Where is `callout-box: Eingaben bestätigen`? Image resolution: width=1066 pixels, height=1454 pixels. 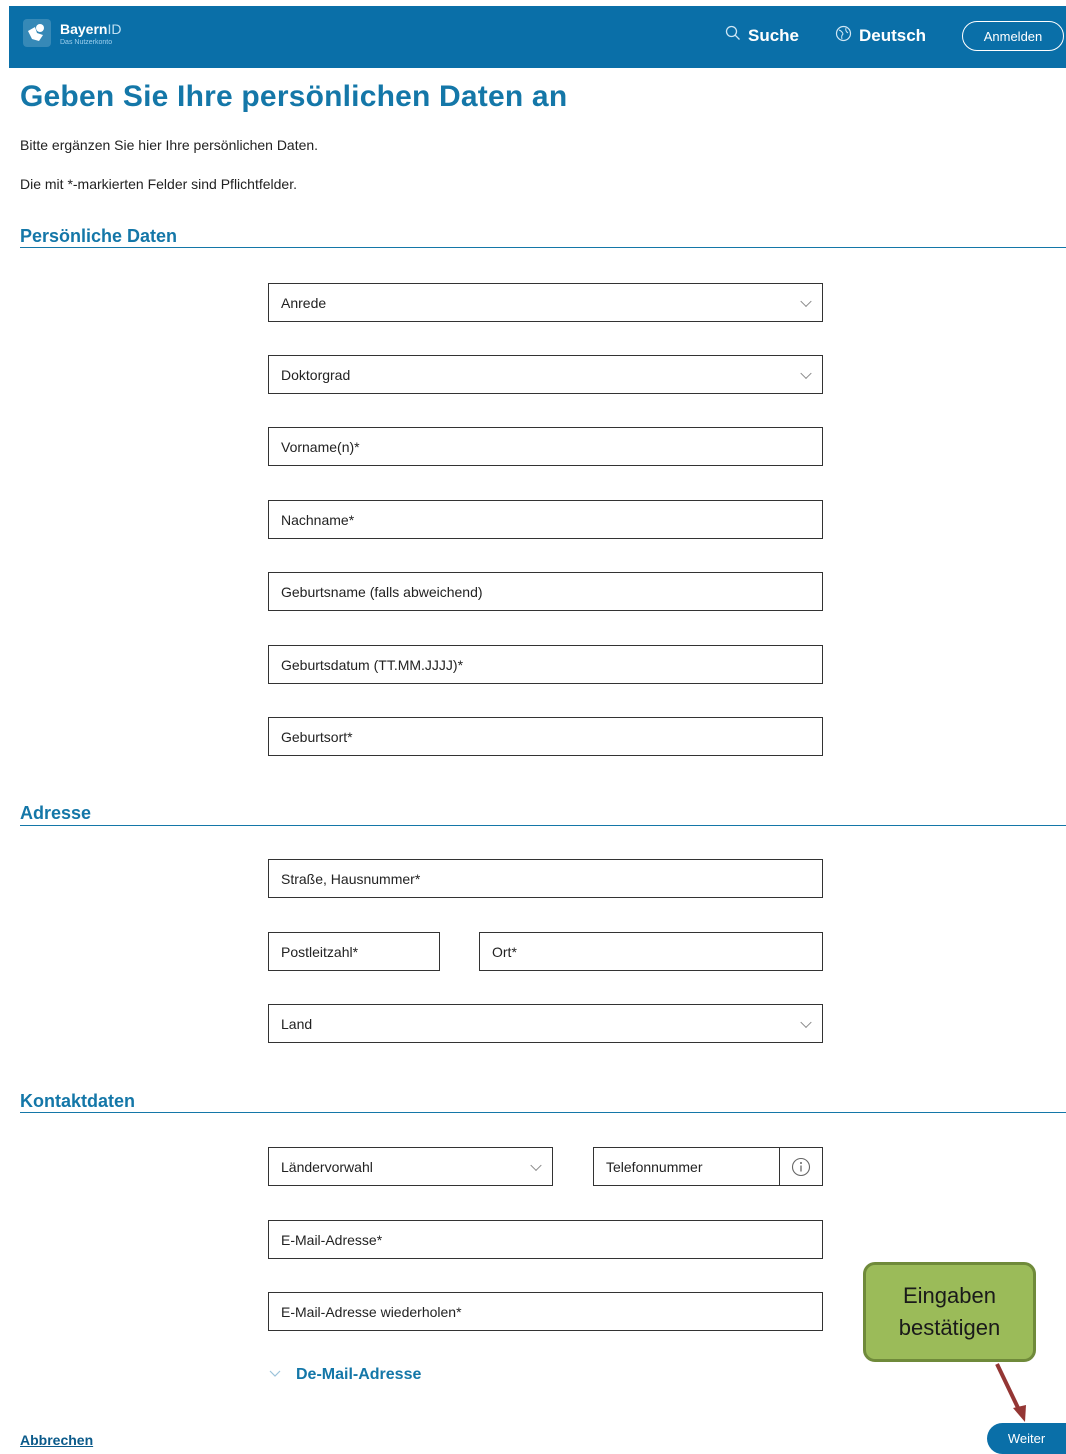 callout-box: Eingaben bestätigen is located at coordinates (949, 1312).